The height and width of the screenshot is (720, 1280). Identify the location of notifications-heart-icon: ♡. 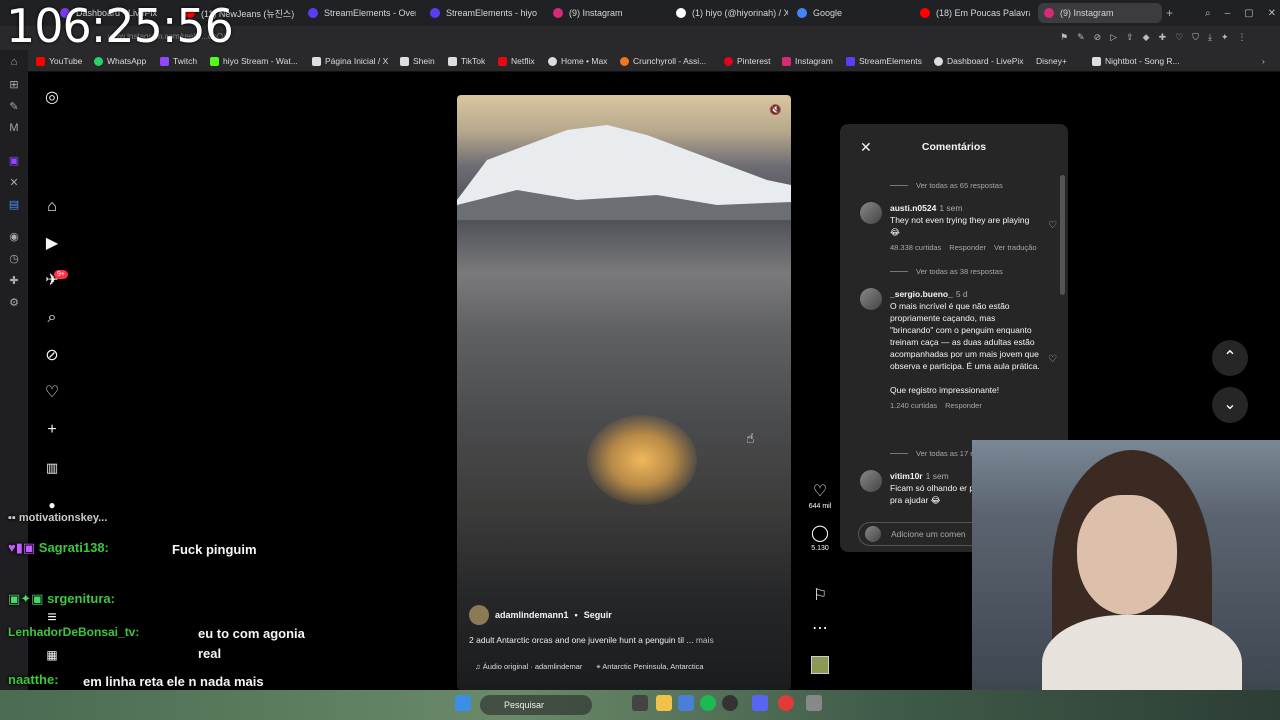
(52, 393).